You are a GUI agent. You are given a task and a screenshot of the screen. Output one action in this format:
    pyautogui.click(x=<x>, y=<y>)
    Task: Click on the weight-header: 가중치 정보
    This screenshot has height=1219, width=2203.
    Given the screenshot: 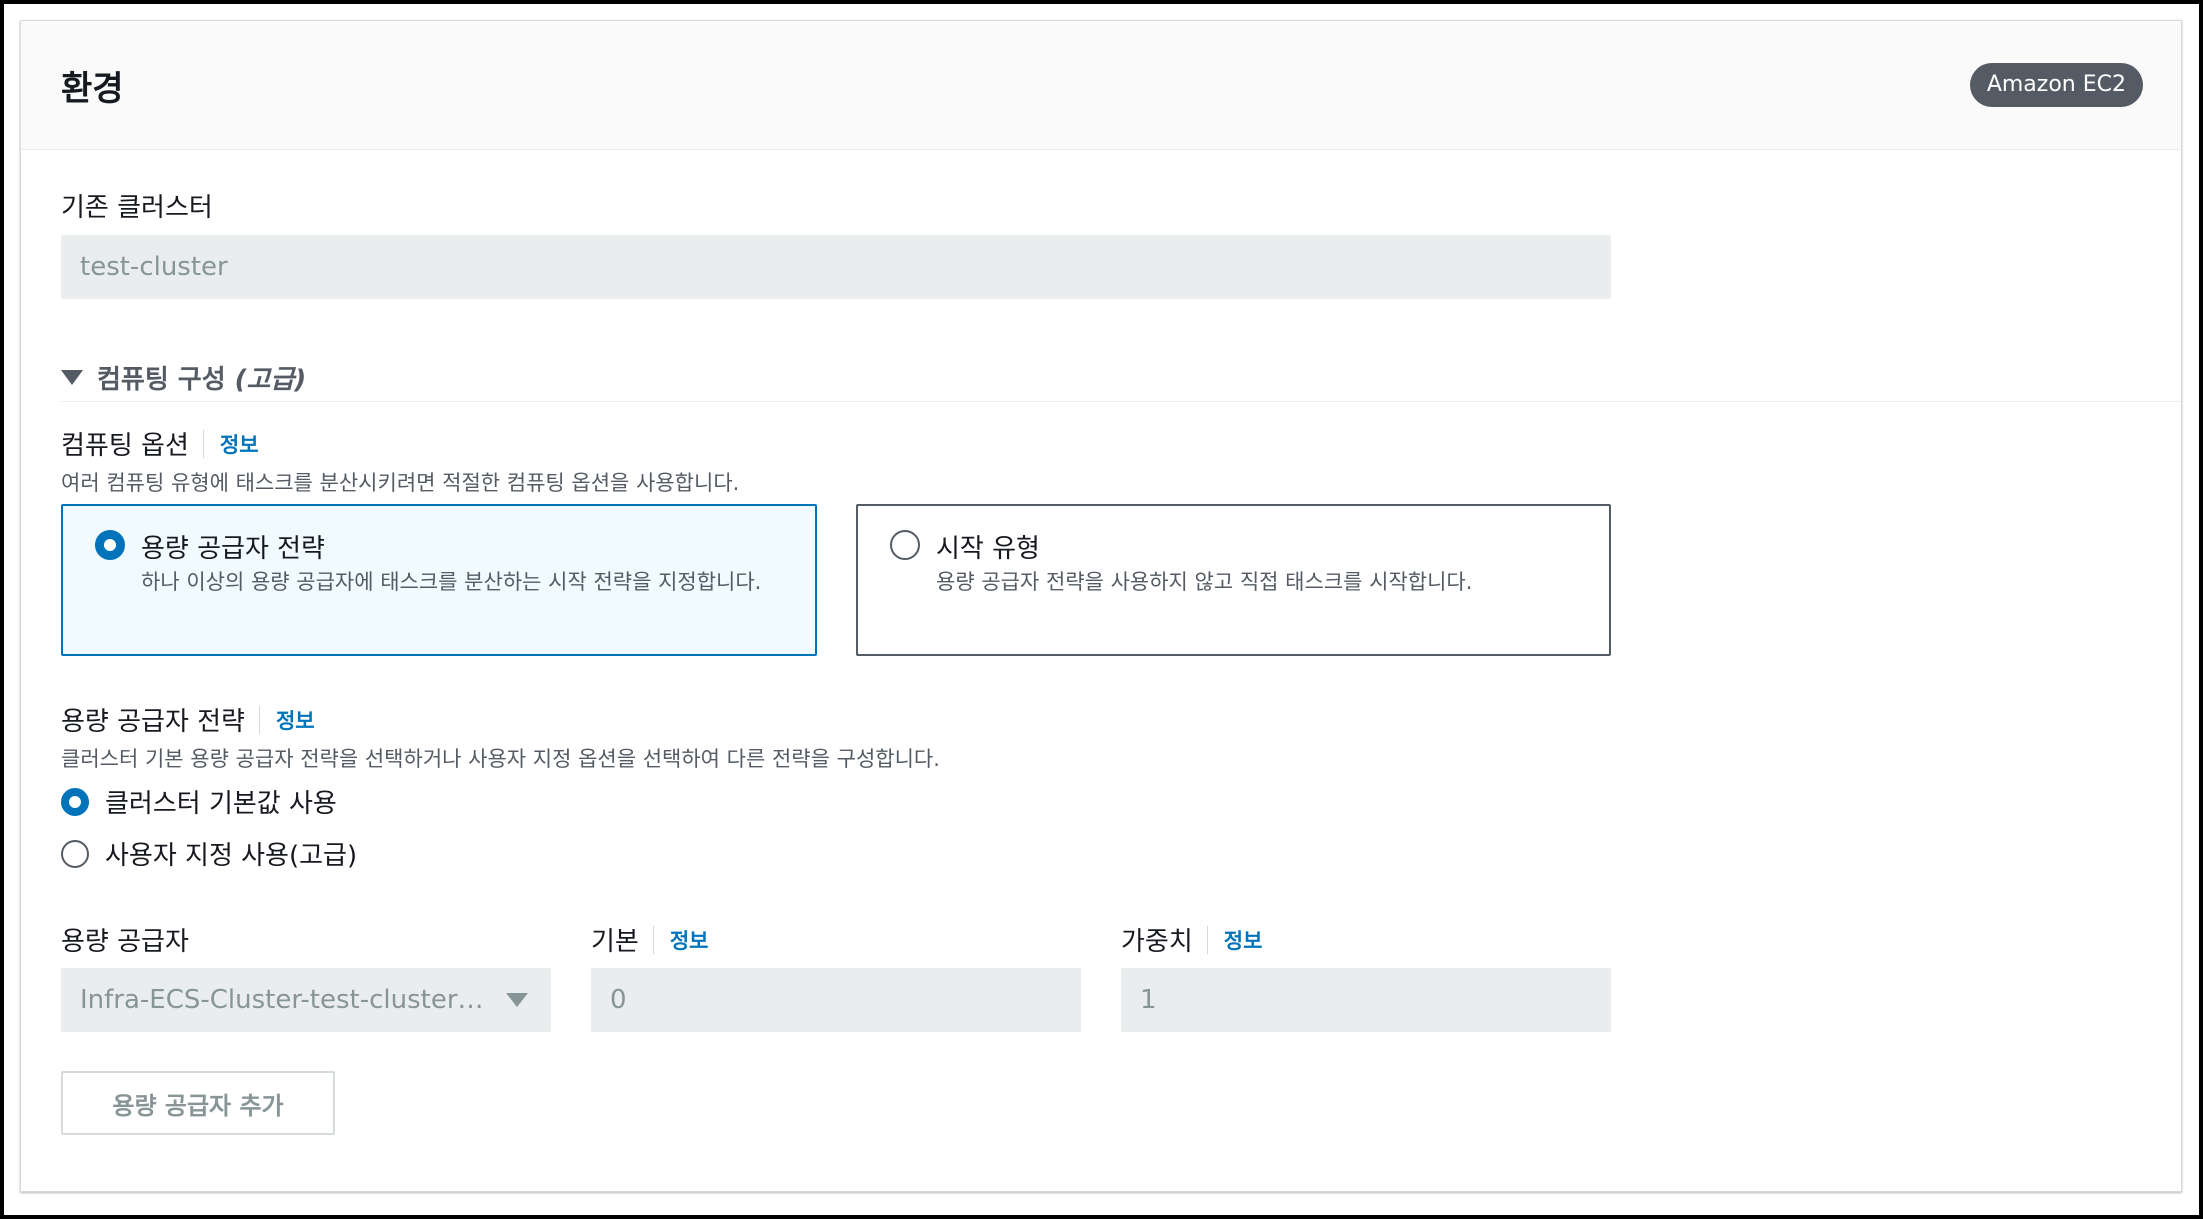 What is the action you would take?
    pyautogui.click(x=1191, y=939)
    